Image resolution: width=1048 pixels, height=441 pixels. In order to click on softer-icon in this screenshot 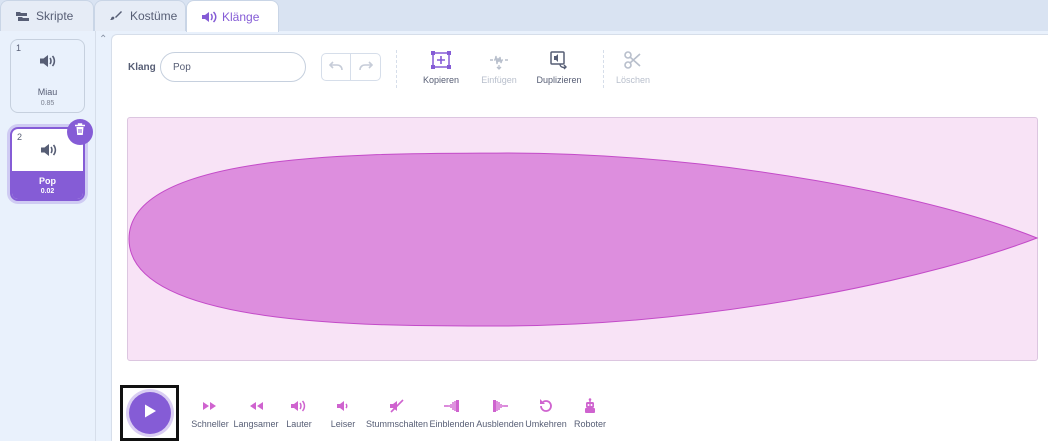, I will do `click(343, 407)`.